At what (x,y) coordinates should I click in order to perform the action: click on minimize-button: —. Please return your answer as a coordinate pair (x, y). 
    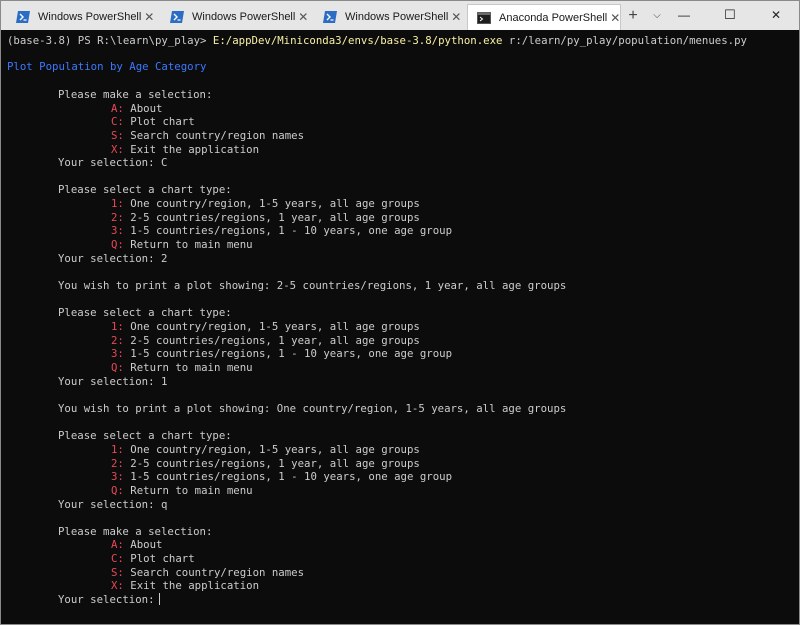
    Looking at the image, I should click on (684, 15).